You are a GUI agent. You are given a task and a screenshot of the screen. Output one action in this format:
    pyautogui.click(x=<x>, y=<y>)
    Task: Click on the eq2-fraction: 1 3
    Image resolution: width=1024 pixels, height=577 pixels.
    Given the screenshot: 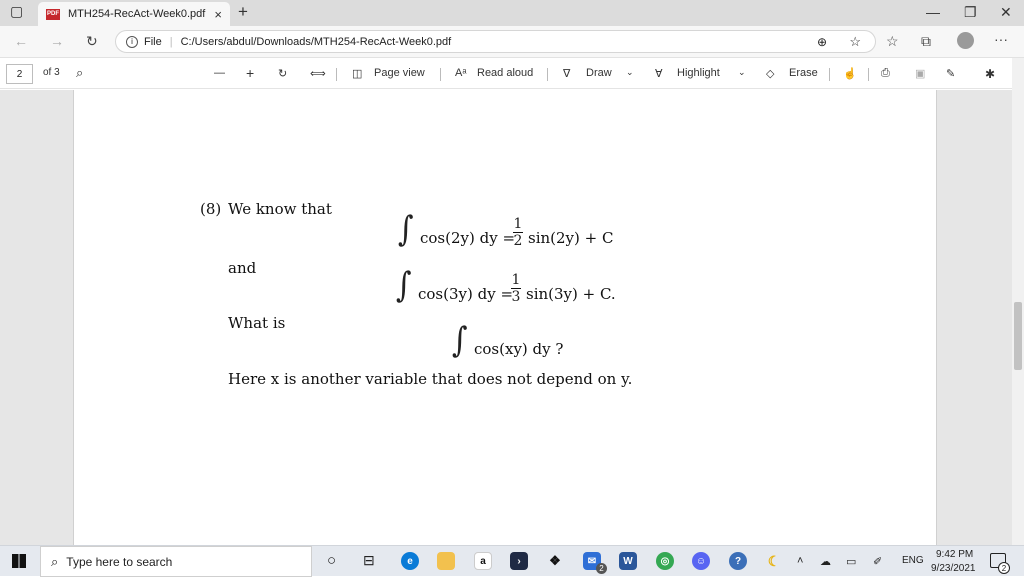 What is the action you would take?
    pyautogui.click(x=516, y=288)
    